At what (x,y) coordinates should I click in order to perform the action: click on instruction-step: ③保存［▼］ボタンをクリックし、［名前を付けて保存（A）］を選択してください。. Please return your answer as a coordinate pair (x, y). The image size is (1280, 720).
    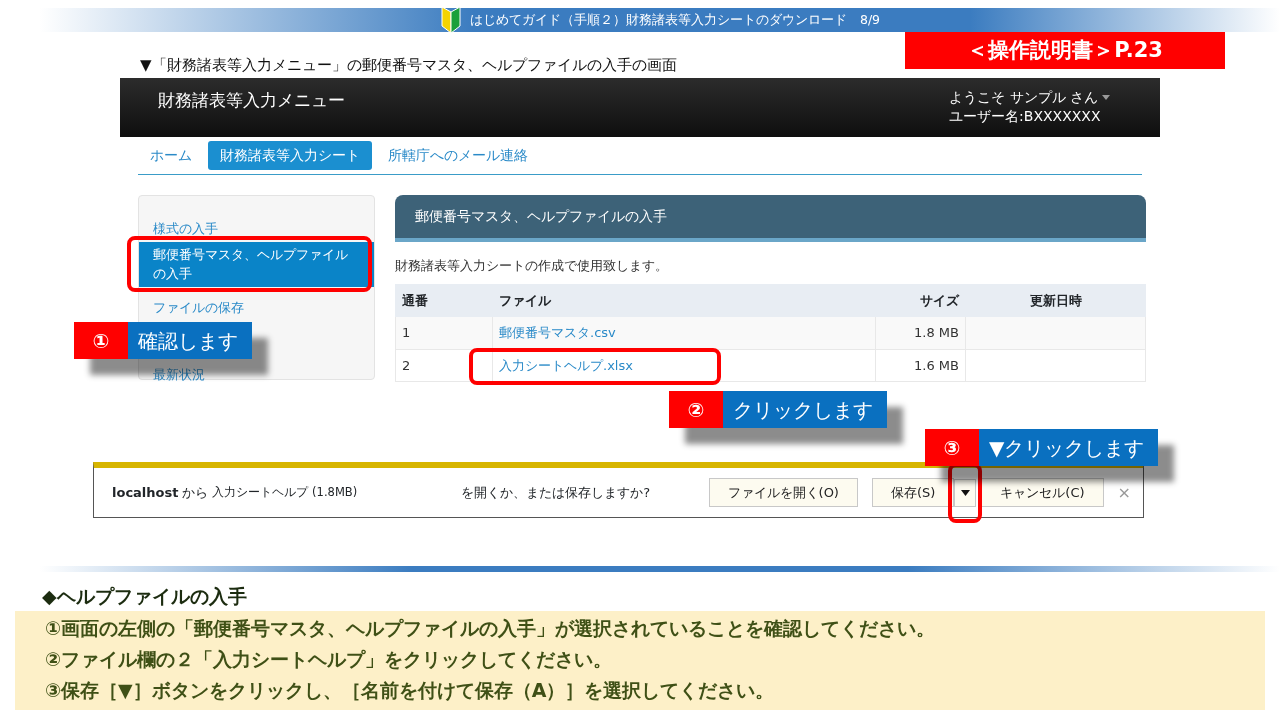
    Looking at the image, I should click on (655, 690).